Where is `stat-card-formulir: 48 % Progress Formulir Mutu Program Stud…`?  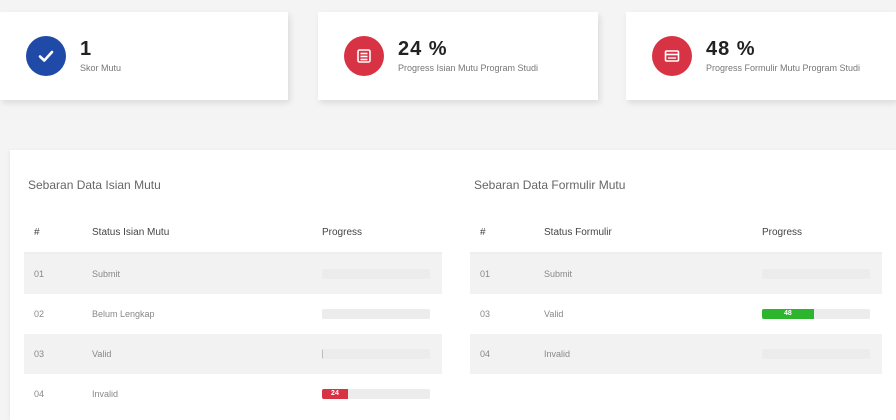 stat-card-formulir: 48 % Progress Formulir Mutu Program Stud… is located at coordinates (761, 56).